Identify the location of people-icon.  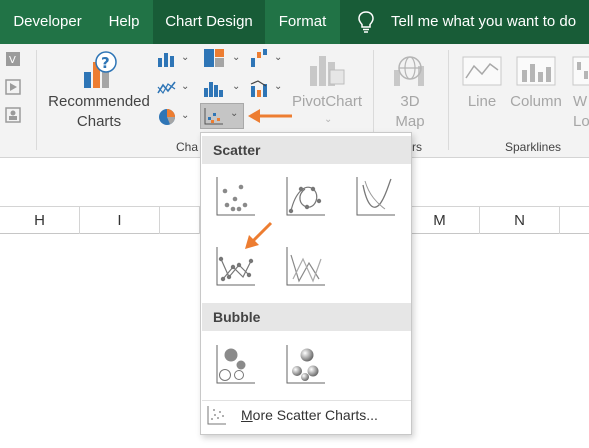
(13, 115).